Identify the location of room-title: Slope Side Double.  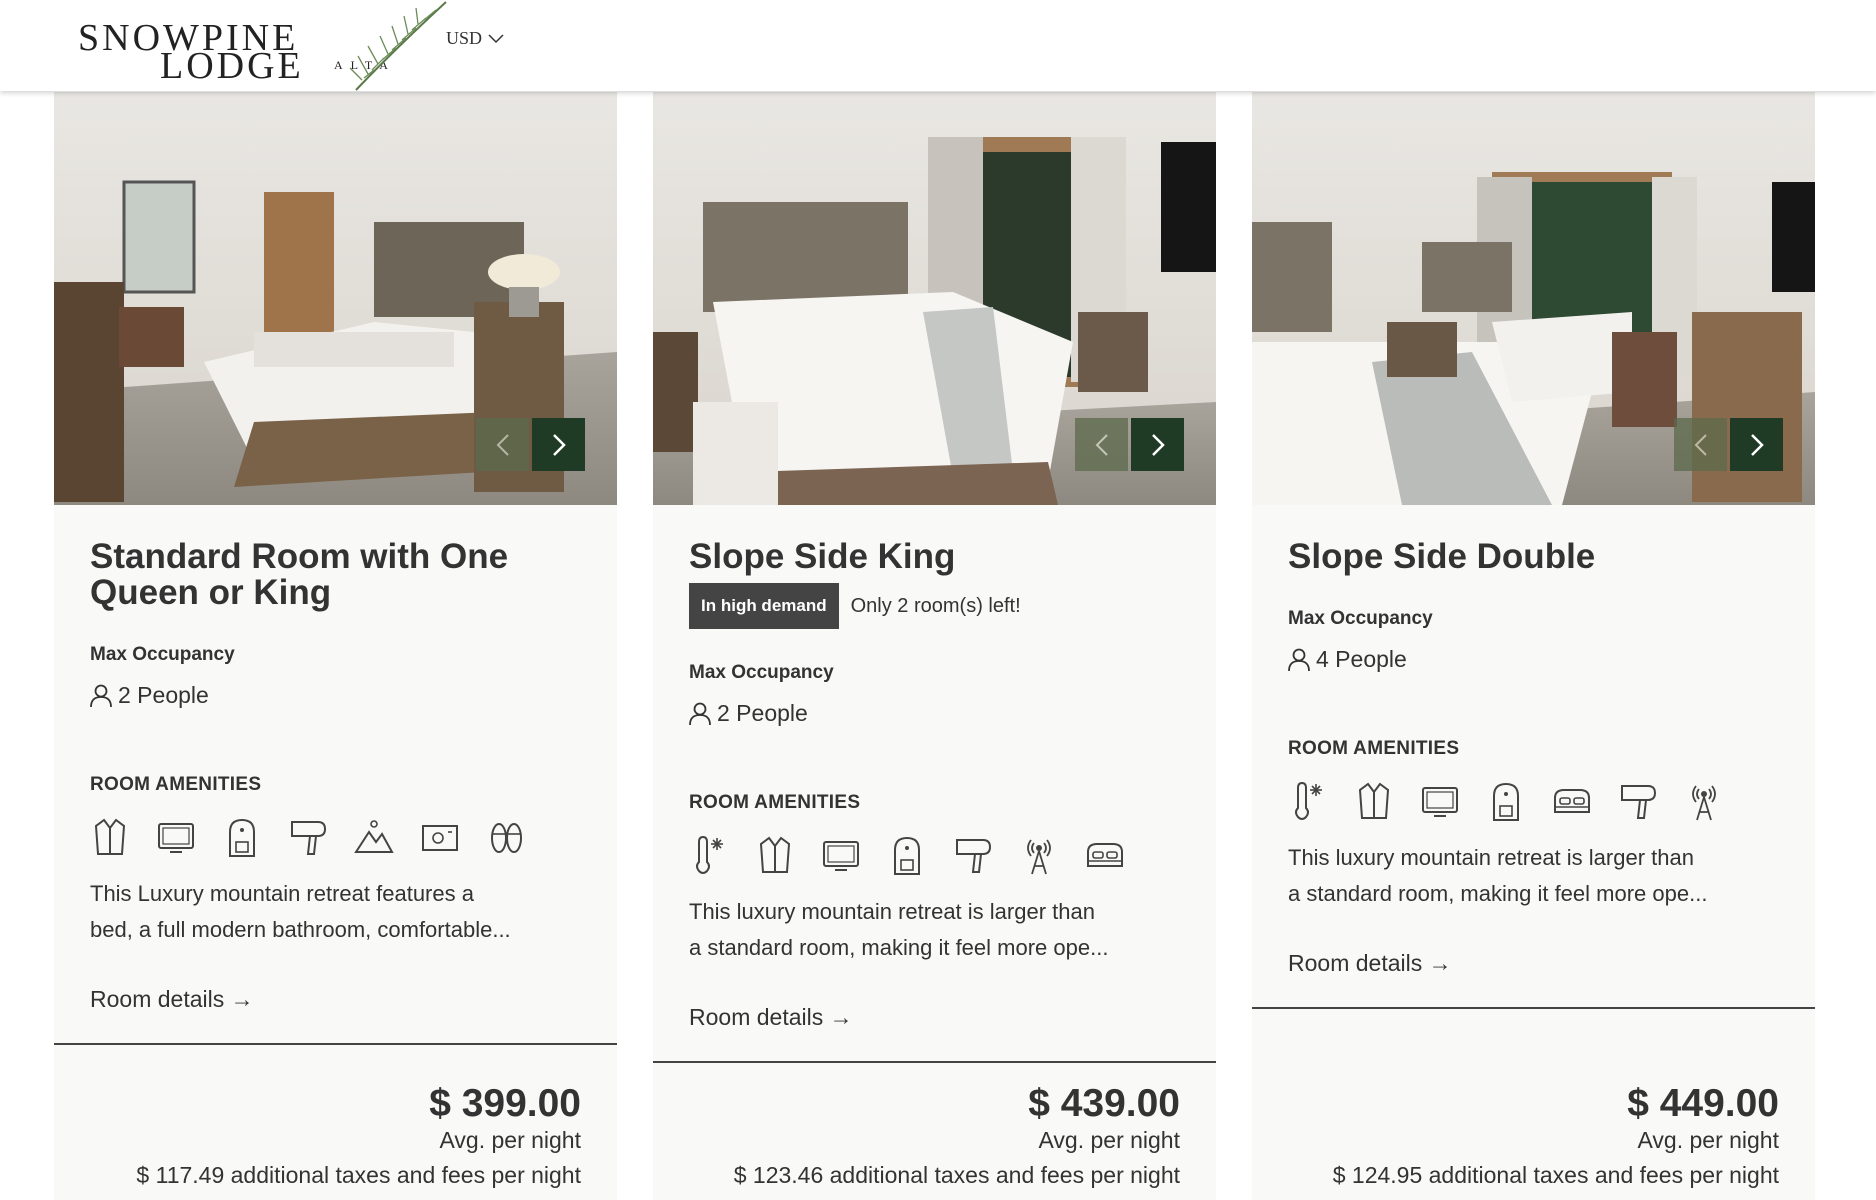
(1442, 556).